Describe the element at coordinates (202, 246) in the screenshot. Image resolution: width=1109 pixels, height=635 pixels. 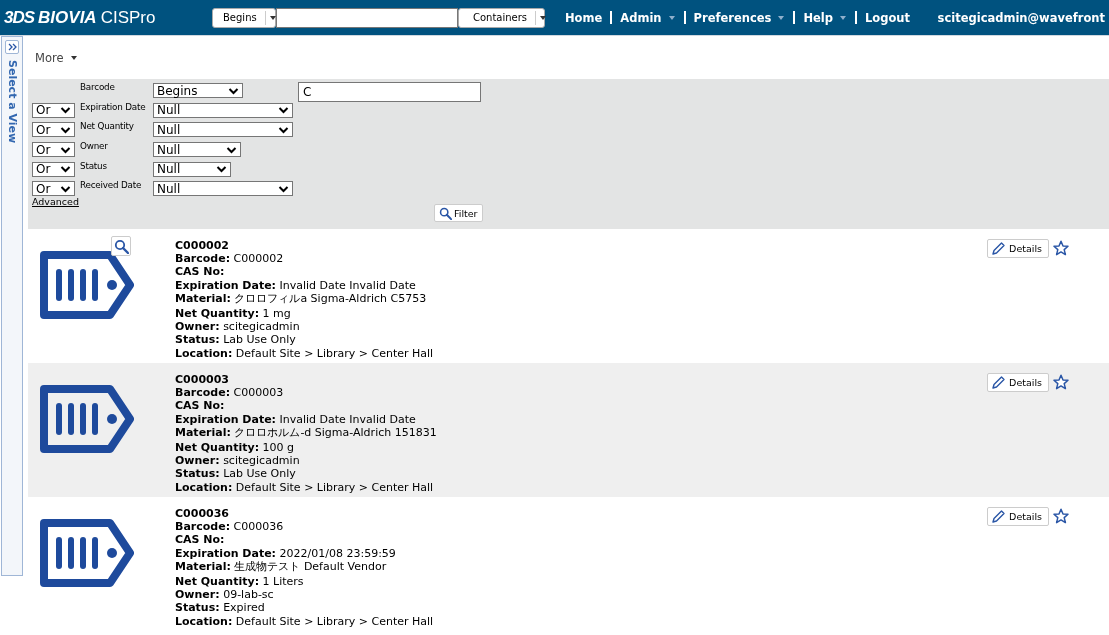
I see `container-barcode: C000002` at that location.